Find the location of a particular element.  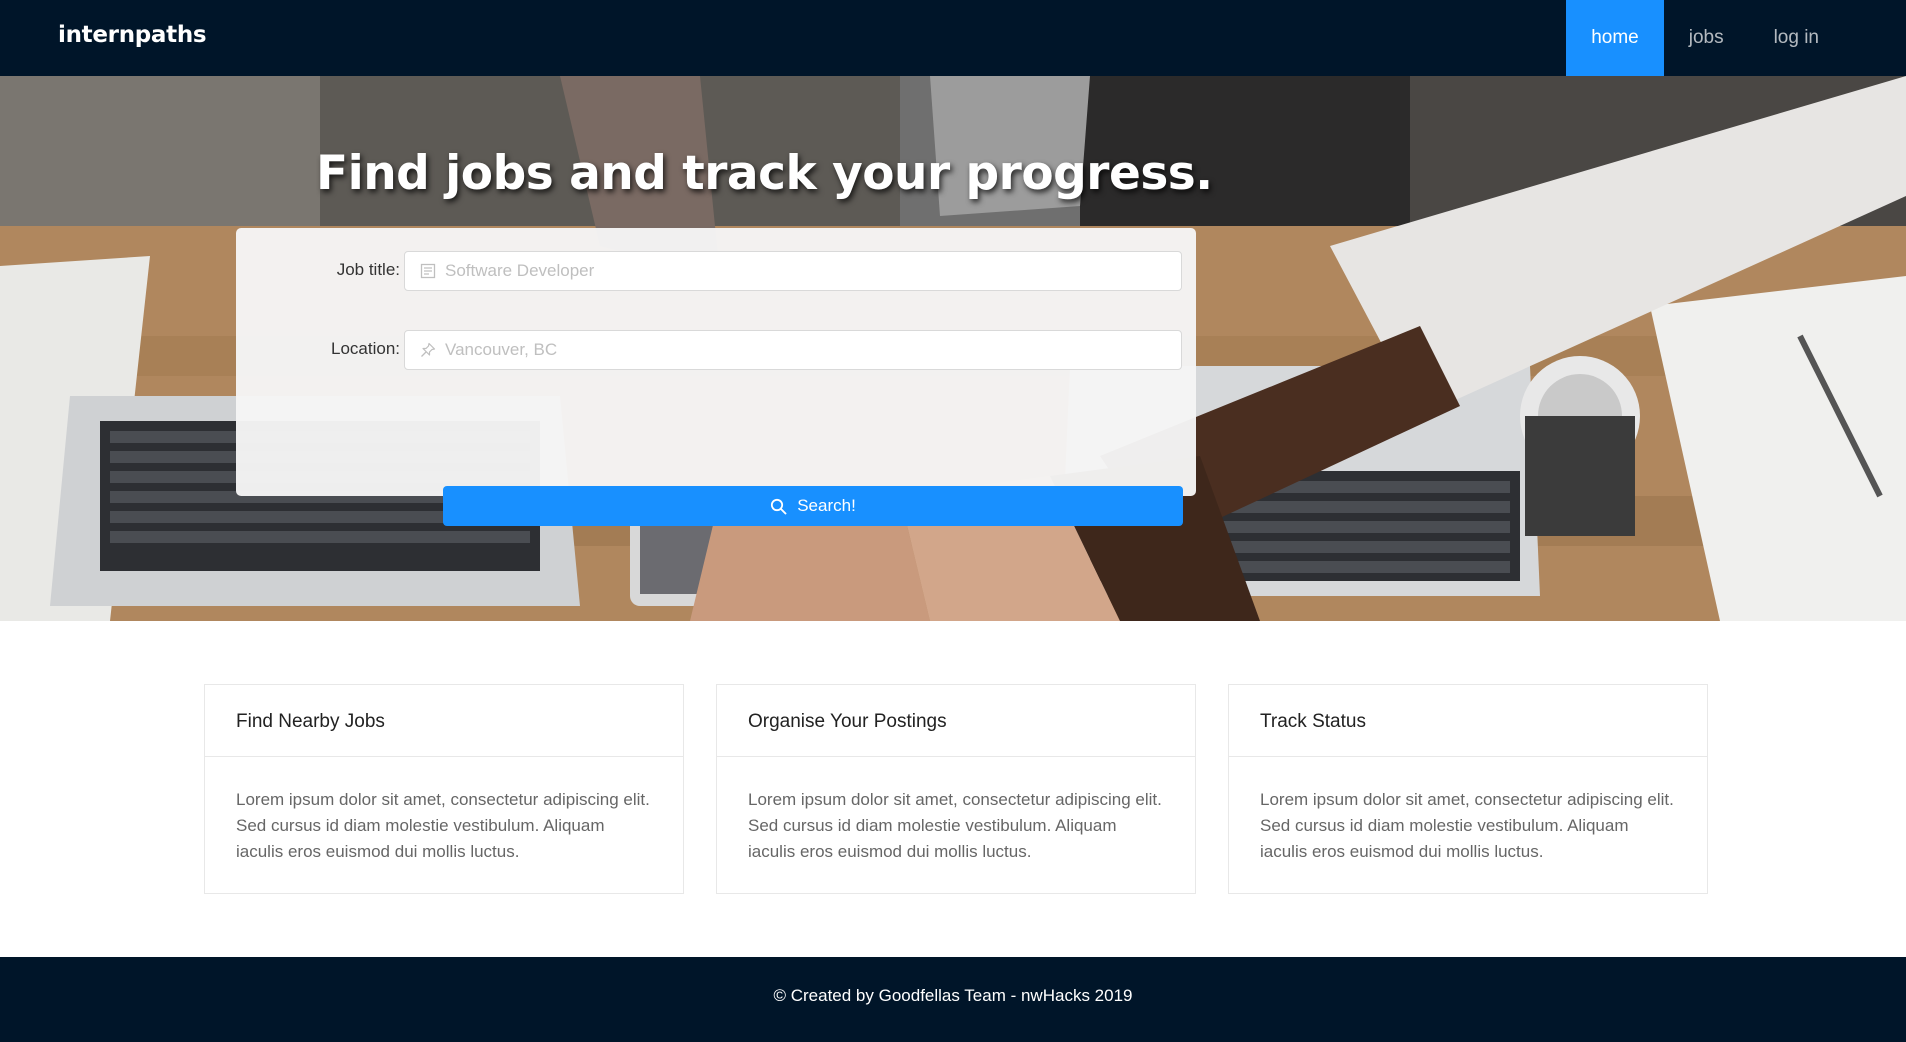

job-search-form: Job title: Location: Search! is located at coordinates (716, 377).